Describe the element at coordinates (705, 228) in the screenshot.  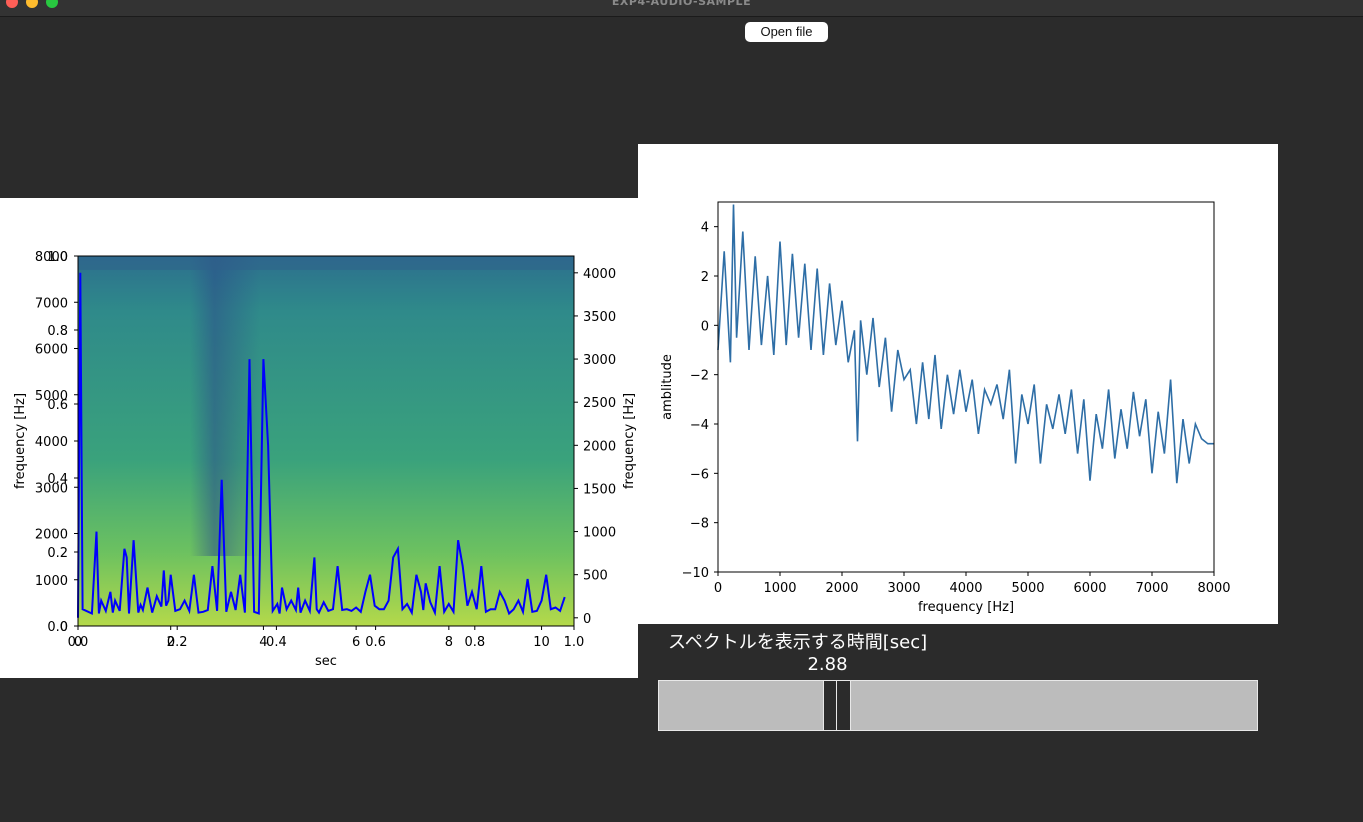
I see `y-tick-label: 4` at that location.